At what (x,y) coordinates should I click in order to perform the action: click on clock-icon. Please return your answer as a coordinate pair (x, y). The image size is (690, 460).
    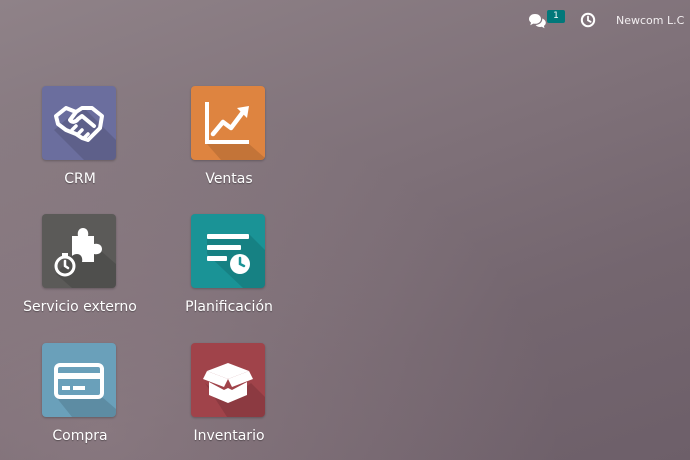
    Looking at the image, I should click on (588, 20).